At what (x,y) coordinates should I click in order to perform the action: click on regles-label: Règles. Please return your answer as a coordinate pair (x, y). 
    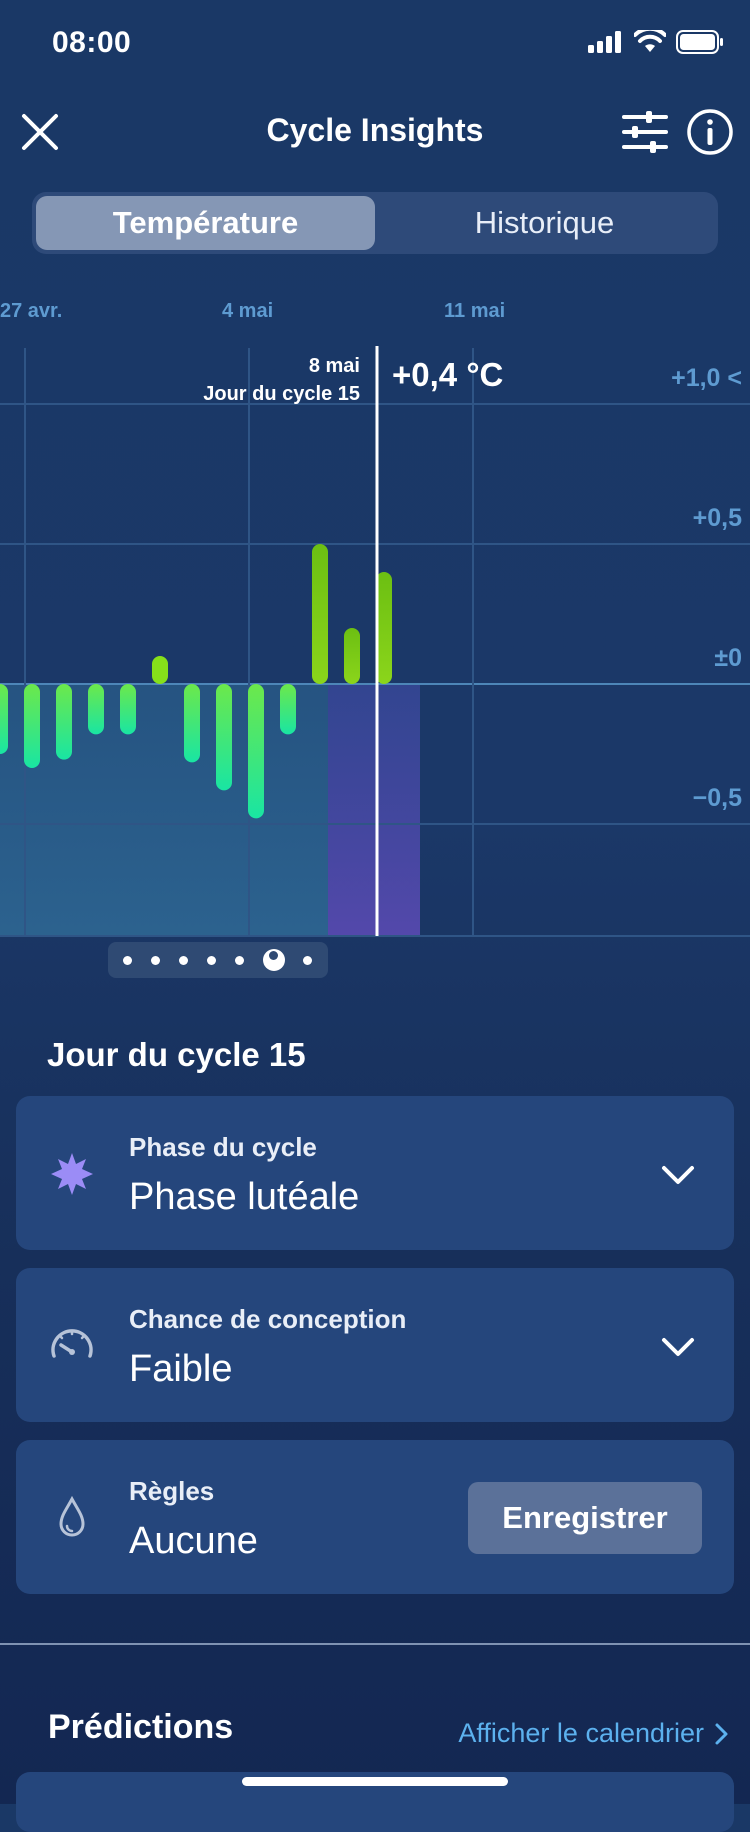
    Looking at the image, I should click on (172, 1491).